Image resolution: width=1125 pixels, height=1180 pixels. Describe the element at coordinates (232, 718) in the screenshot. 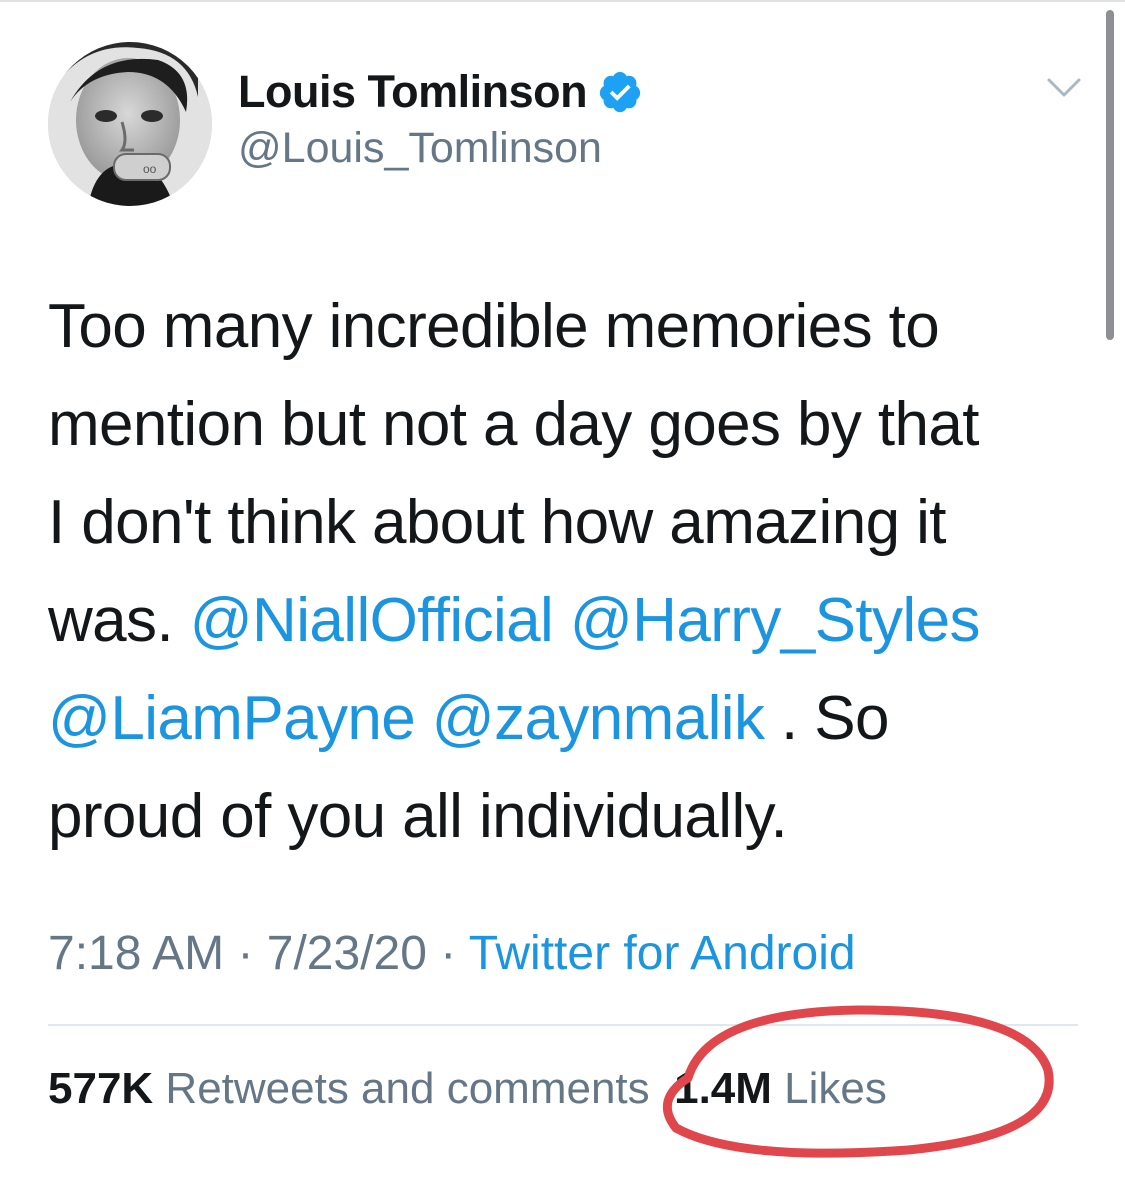

I see `mention-link-liam: @LiamPayne` at that location.